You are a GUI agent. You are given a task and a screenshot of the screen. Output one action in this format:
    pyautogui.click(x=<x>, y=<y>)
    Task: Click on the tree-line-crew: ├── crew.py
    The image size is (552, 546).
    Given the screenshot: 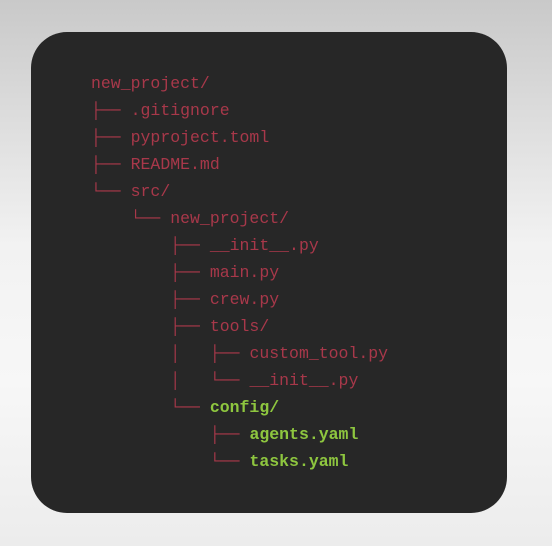 What is the action you would take?
    pyautogui.click(x=239, y=299)
    